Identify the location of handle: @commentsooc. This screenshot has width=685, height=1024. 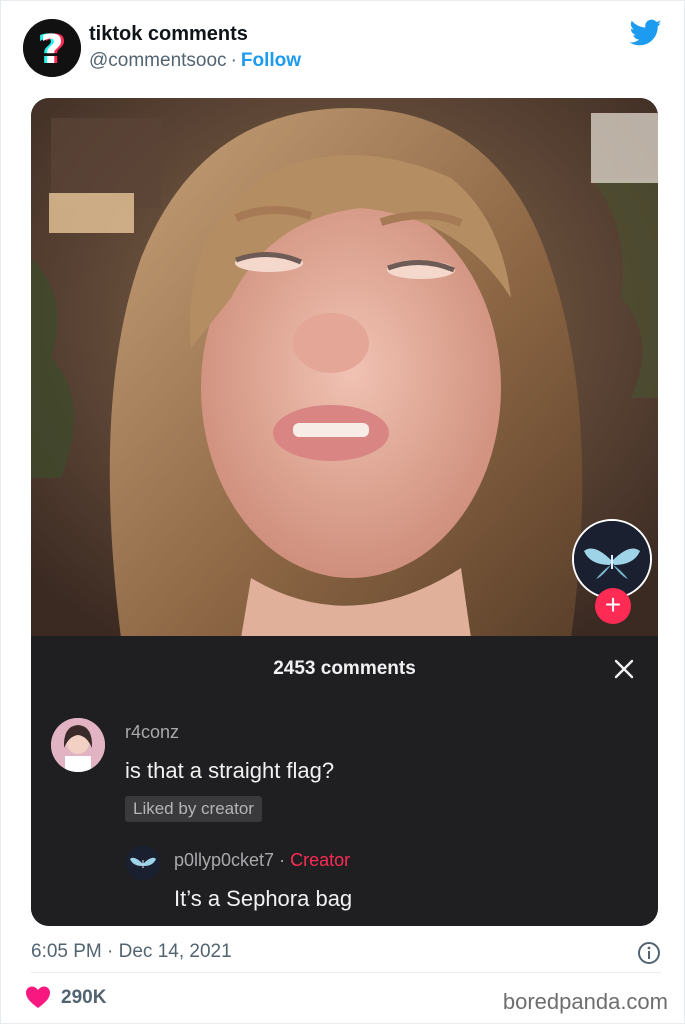
(158, 60).